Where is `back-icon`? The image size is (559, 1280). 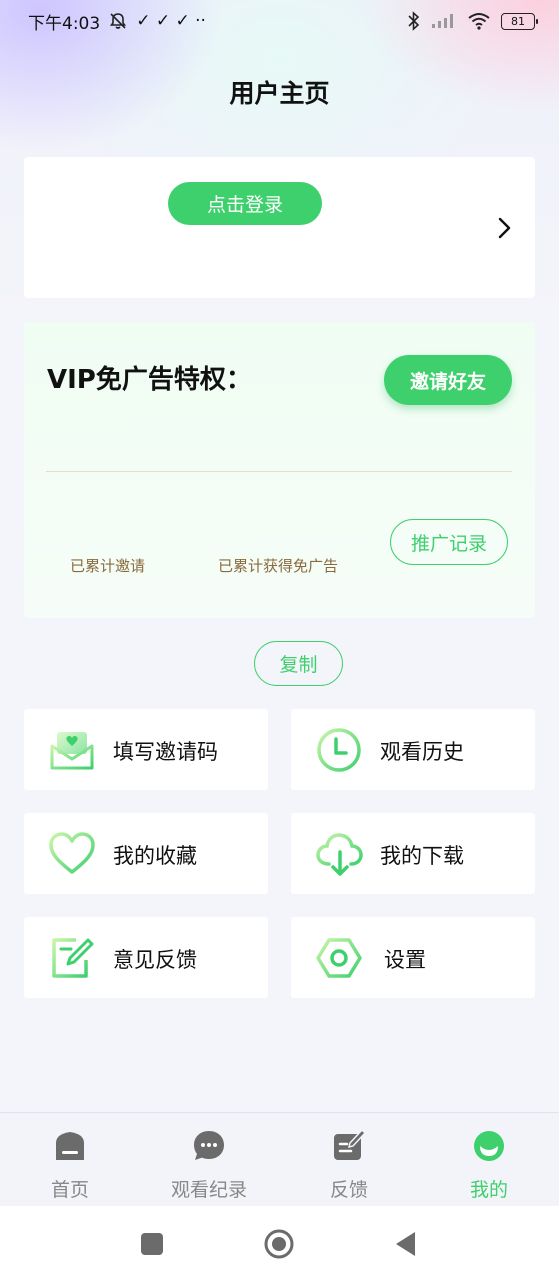
back-icon is located at coordinates (406, 1244).